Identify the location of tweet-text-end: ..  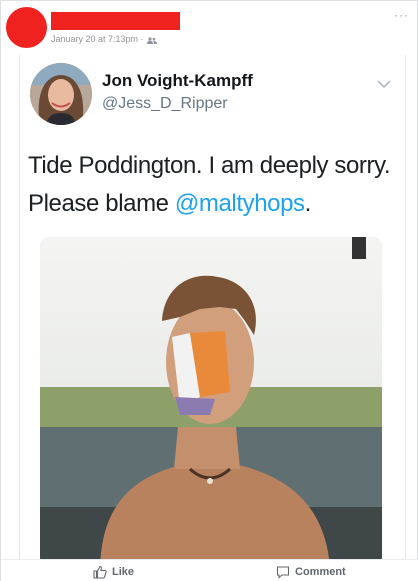
(308, 203).